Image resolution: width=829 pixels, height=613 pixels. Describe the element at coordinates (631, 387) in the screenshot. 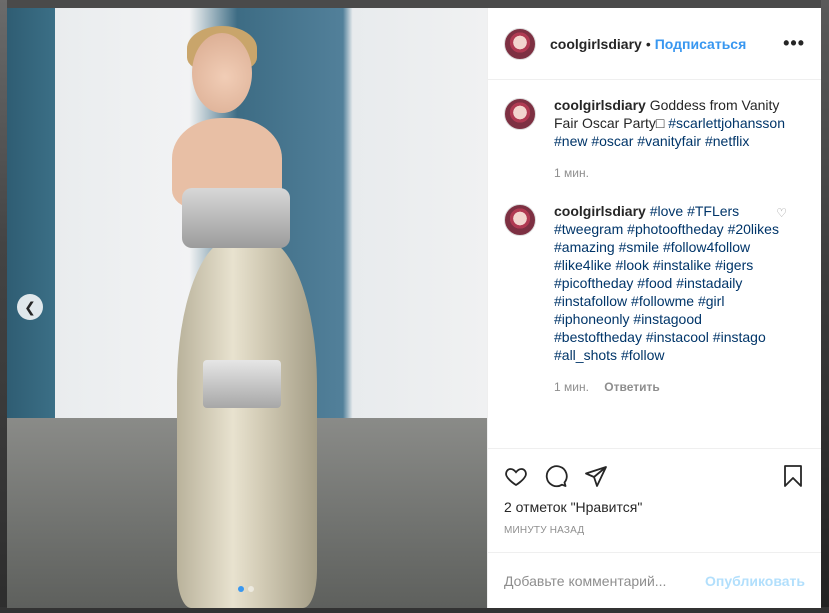

I see `reply-button: Ответить` at that location.